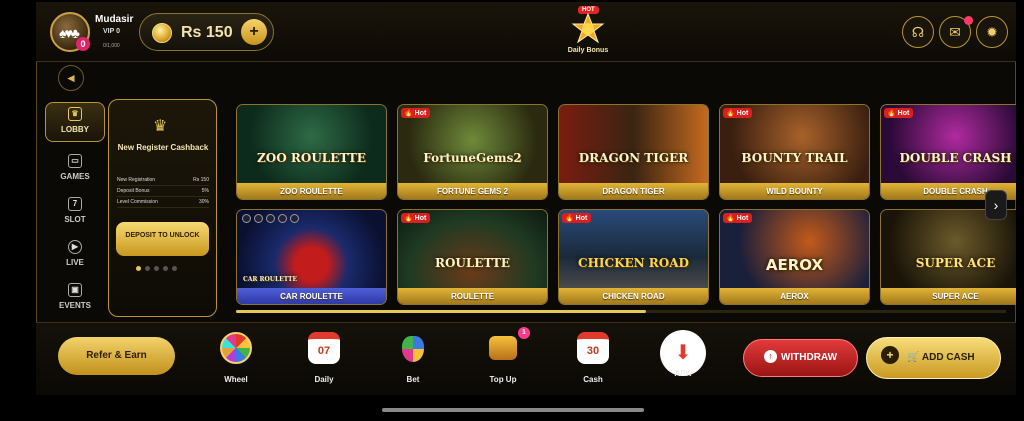  I want to click on calendar-icon: 30, so click(593, 348).